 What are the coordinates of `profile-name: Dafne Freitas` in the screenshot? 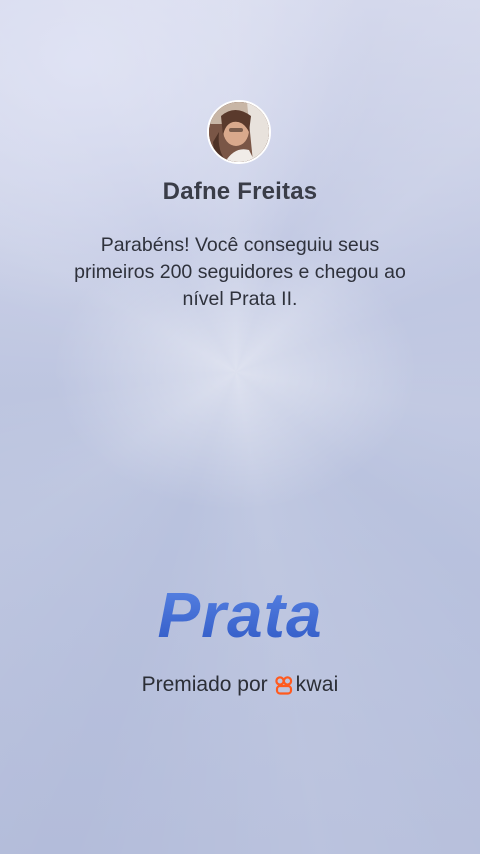 It's located at (240, 191).